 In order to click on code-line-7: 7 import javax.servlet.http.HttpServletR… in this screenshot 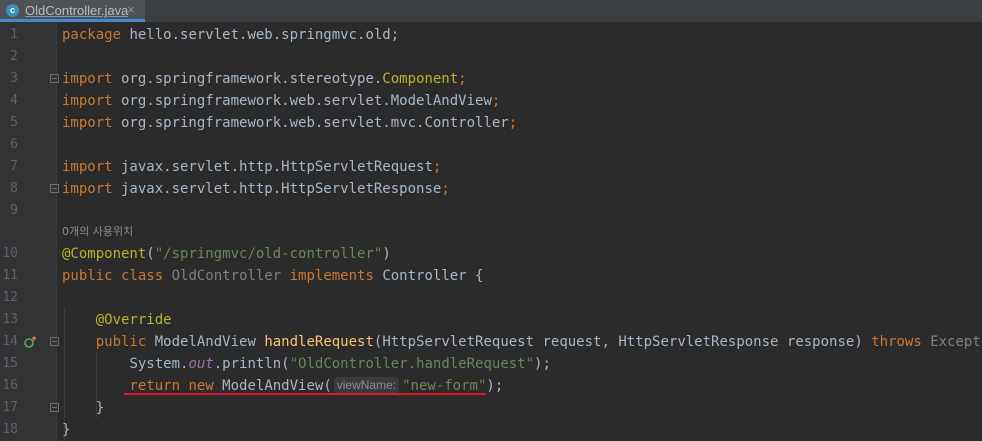, I will do `click(491, 167)`.